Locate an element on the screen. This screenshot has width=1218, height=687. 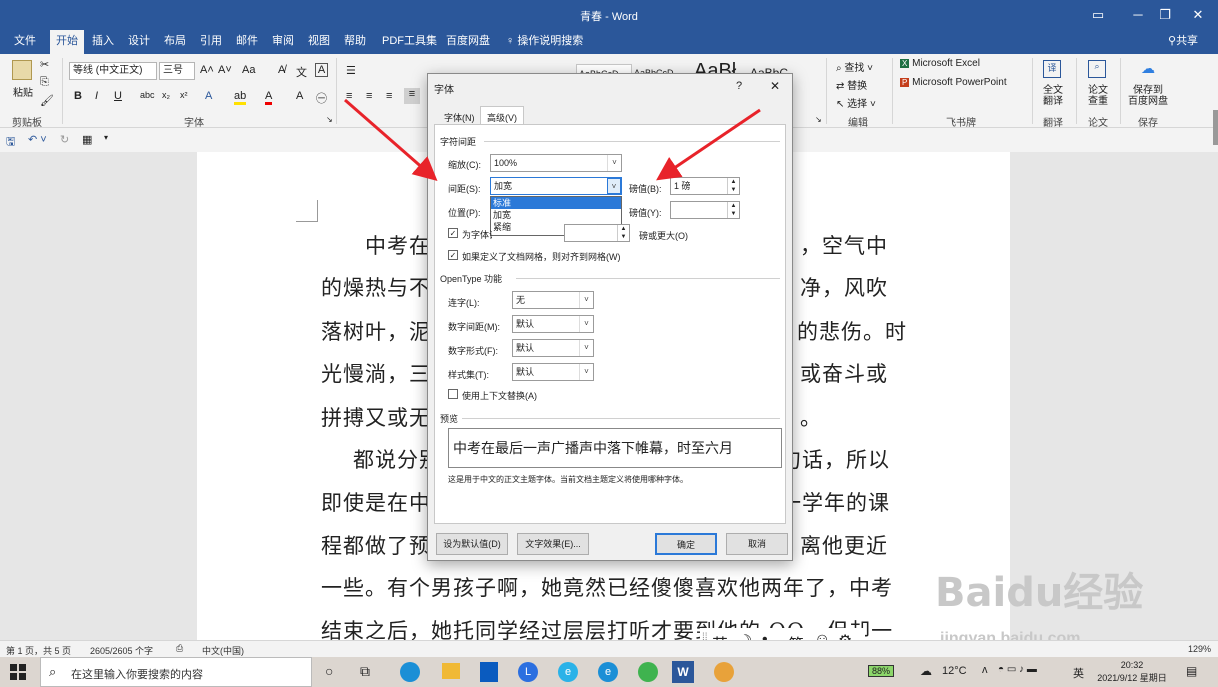
arrow-to-spacing is located at coordinates (391, 139).